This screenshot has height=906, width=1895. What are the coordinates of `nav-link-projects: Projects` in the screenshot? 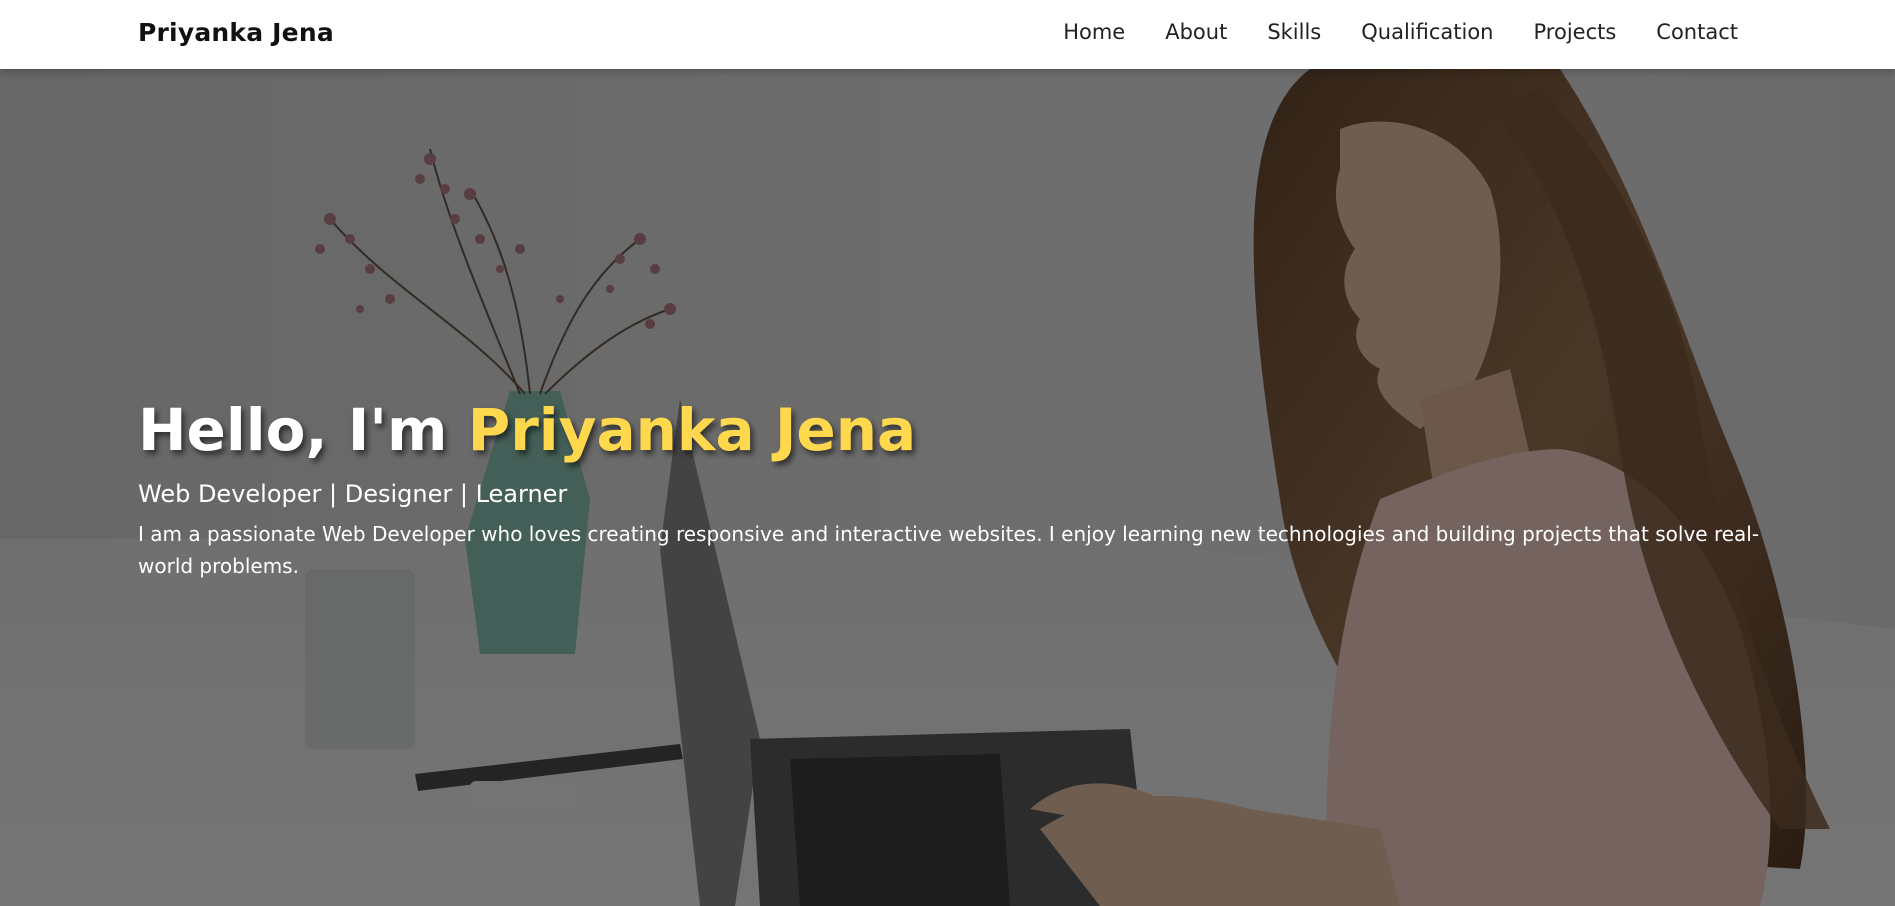 It's located at (1575, 32).